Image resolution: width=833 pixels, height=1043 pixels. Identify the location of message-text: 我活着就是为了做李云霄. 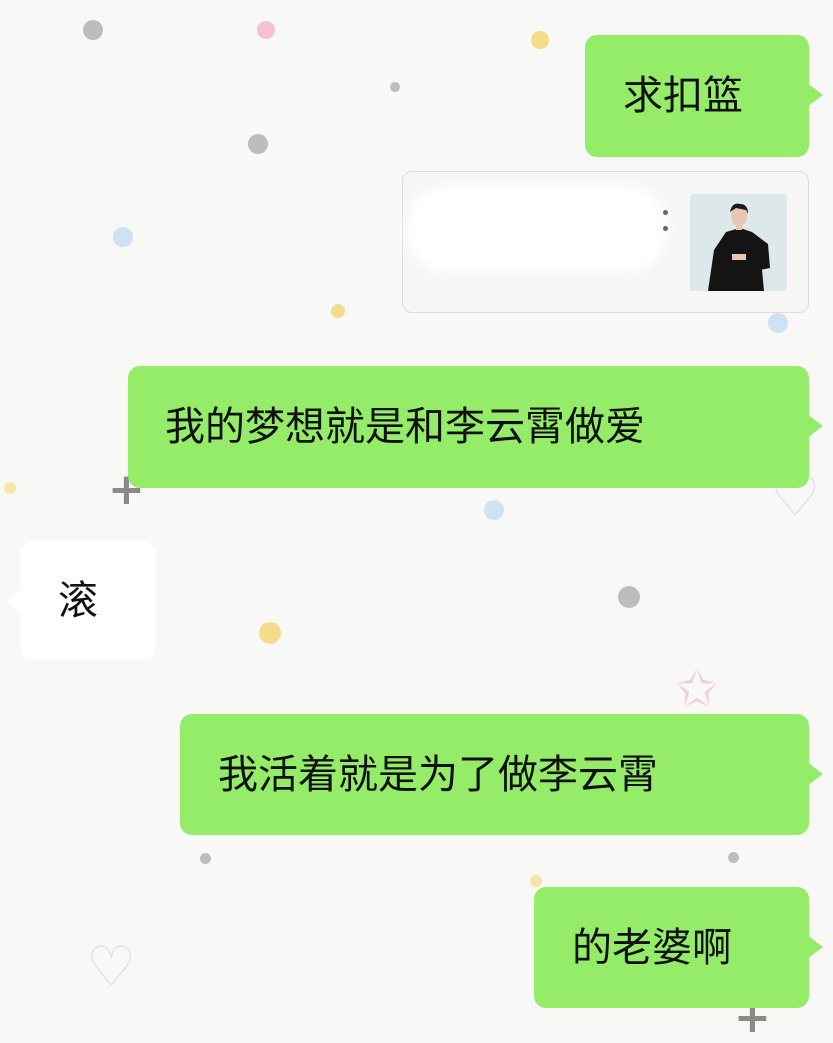
(438, 774).